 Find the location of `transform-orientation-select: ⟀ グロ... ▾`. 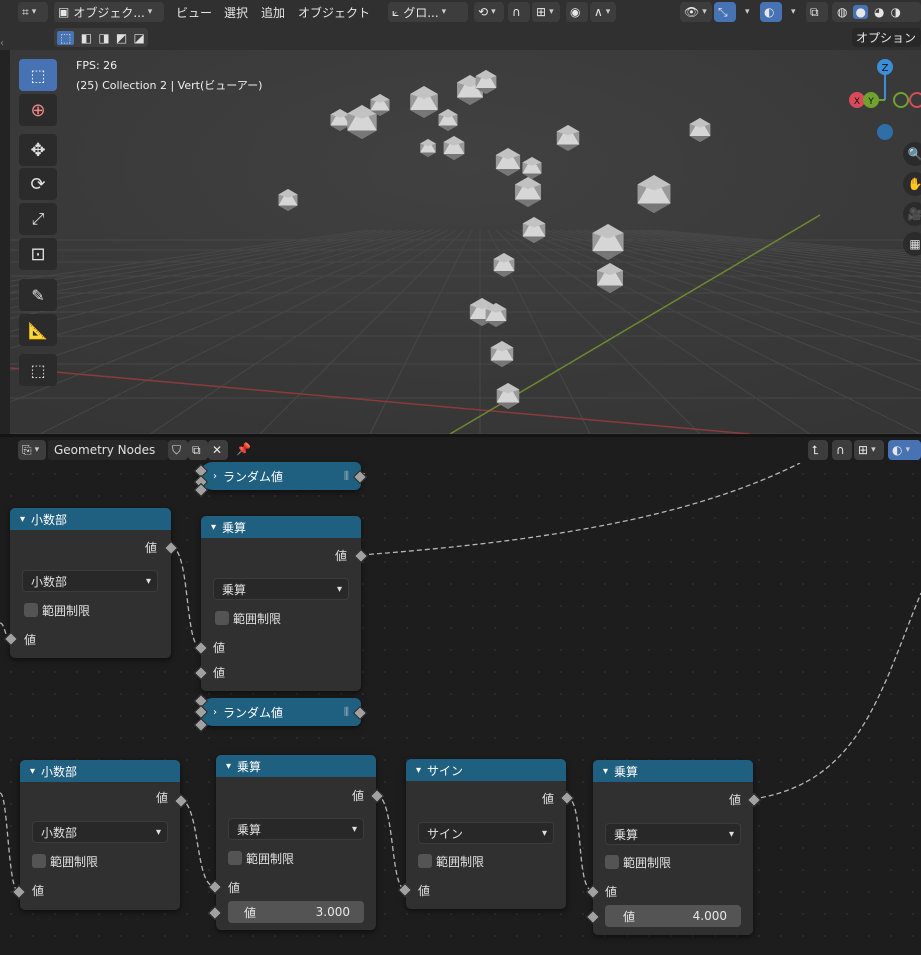

transform-orientation-select: ⟀ グロ... ▾ is located at coordinates (428, 12).